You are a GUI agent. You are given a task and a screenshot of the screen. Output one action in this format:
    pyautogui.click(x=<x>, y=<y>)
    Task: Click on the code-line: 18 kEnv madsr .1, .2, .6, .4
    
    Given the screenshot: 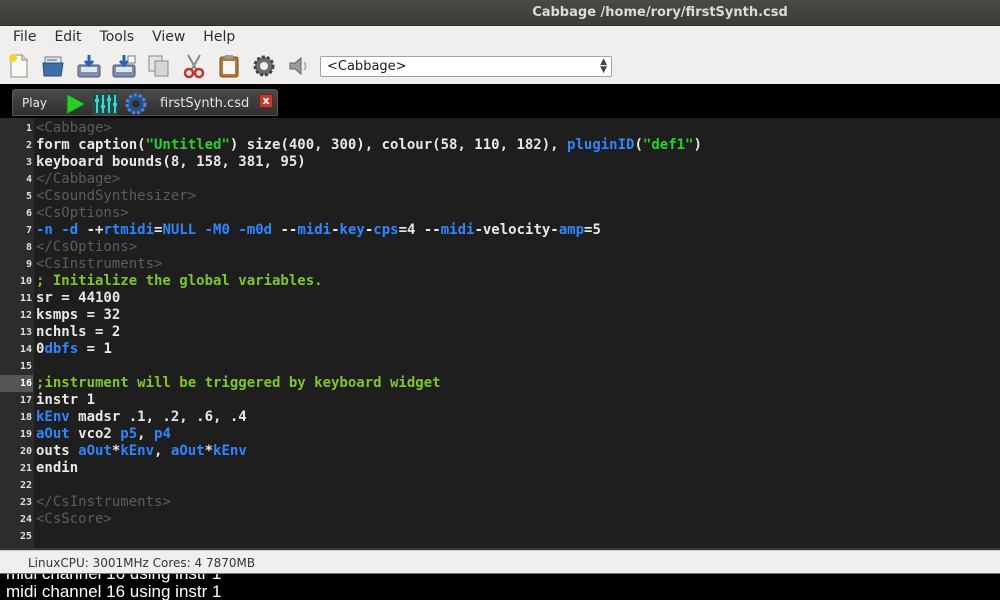 What is the action you would take?
    pyautogui.click(x=500, y=417)
    